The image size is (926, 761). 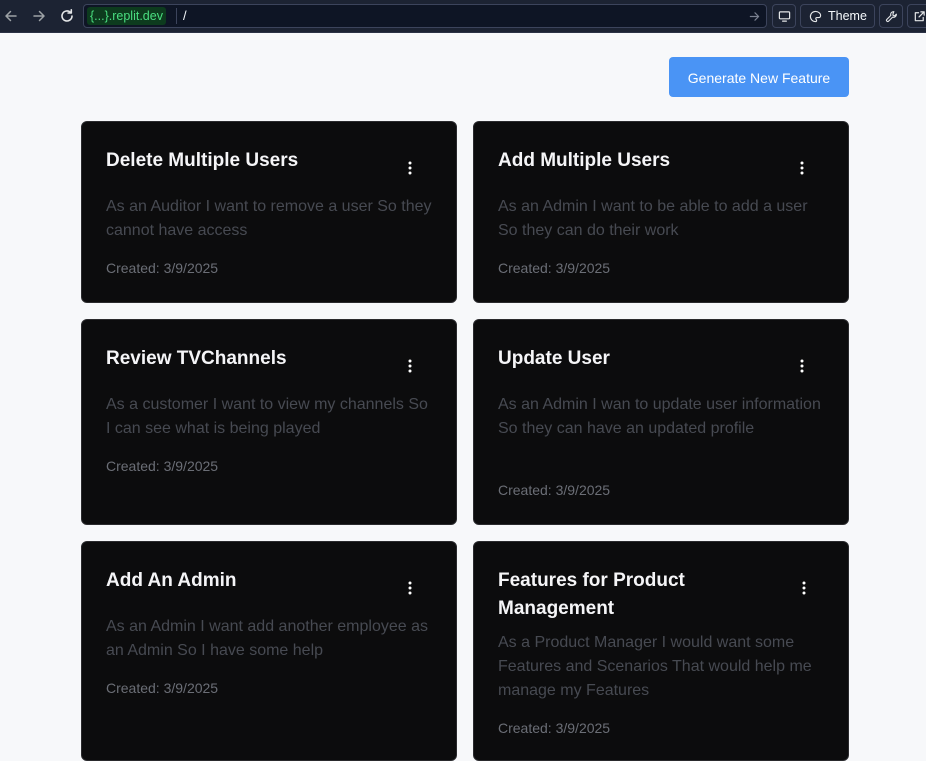 What do you see at coordinates (171, 580) in the screenshot?
I see `feature-card-title: Add An Admin` at bounding box center [171, 580].